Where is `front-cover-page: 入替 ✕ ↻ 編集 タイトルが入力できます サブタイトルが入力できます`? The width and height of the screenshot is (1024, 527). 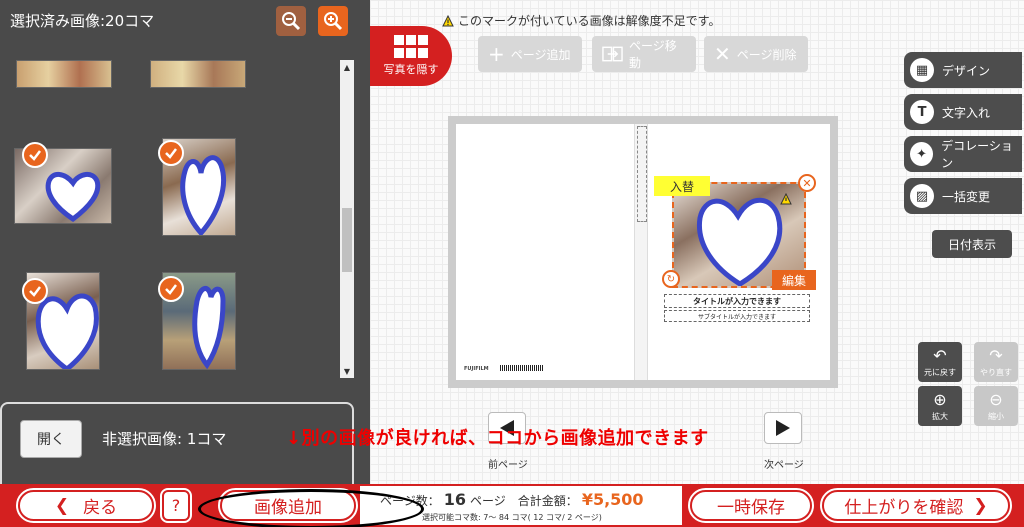 front-cover-page: 入替 ✕ ↻ 編集 タイトルが入力できます サブタイトルが入力できます is located at coordinates (739, 252).